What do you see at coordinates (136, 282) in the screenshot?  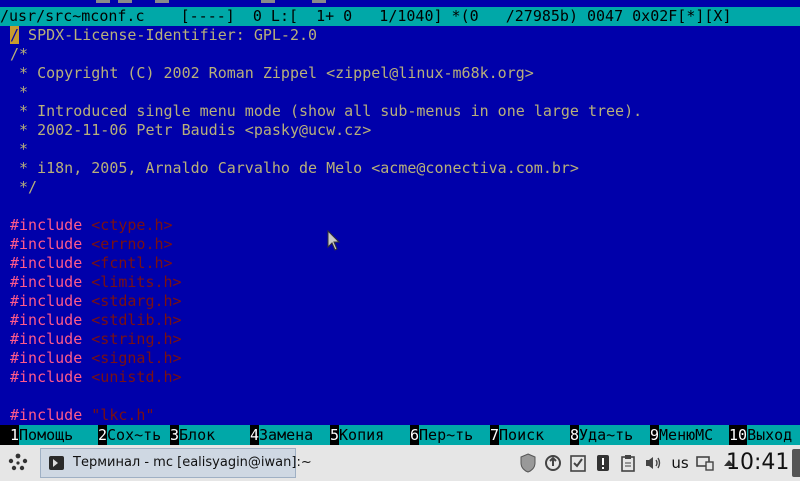 I see `include-path: <limits.h>` at bounding box center [136, 282].